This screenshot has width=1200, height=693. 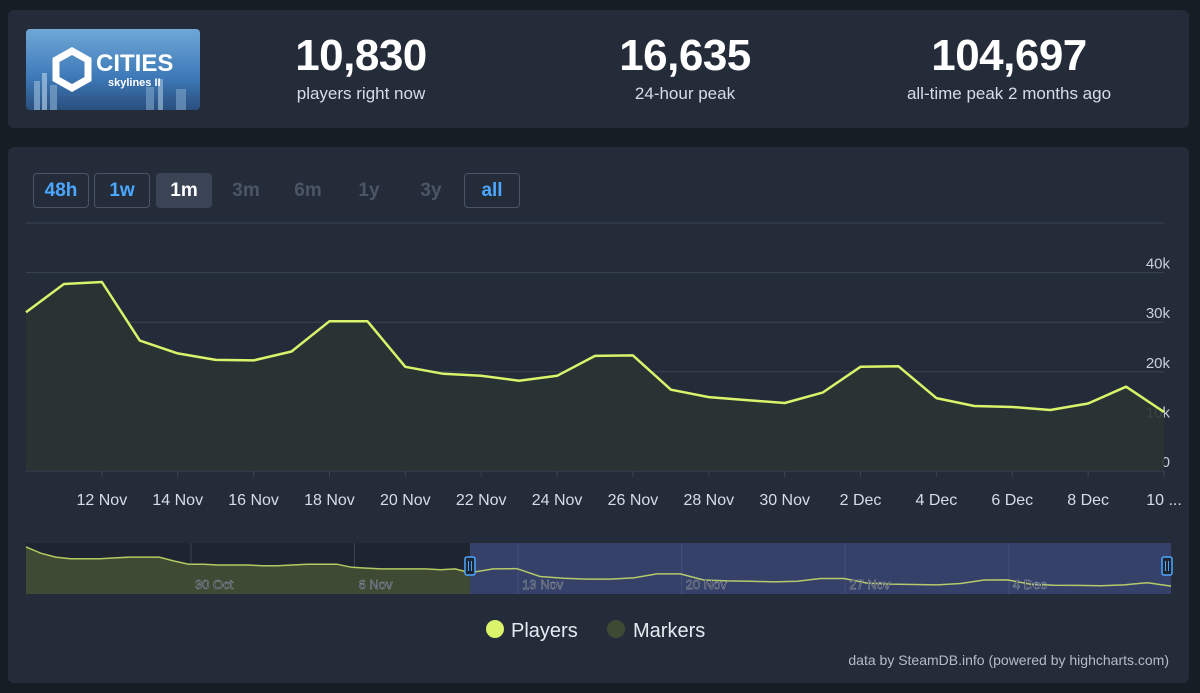 I want to click on stat-24h-peak: 16,635 24-hour peak, so click(x=685, y=68).